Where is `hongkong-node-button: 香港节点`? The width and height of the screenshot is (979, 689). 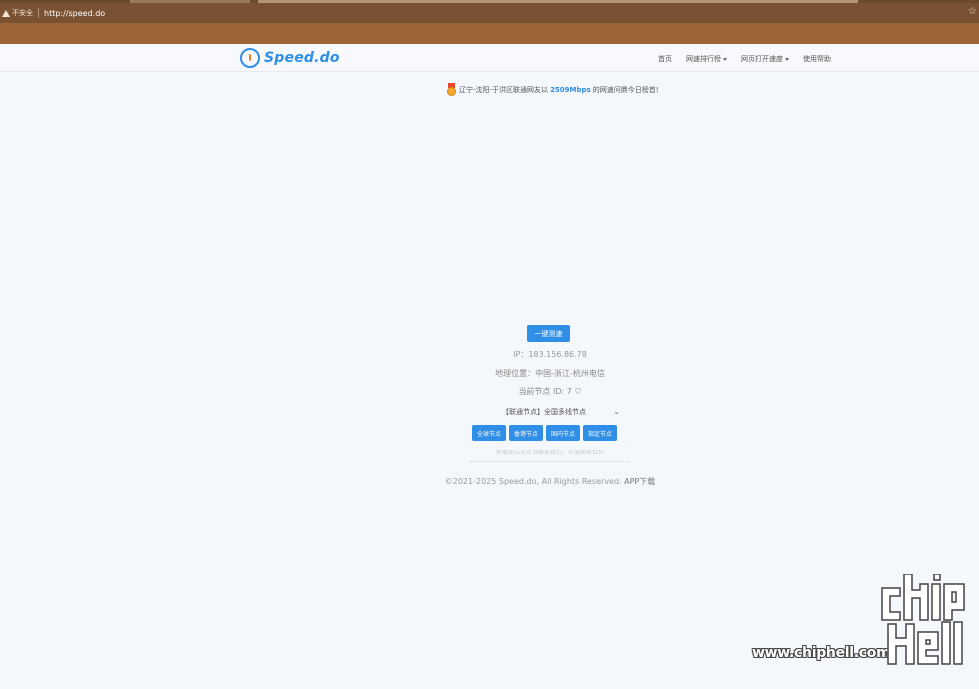 hongkong-node-button: 香港节点 is located at coordinates (526, 433).